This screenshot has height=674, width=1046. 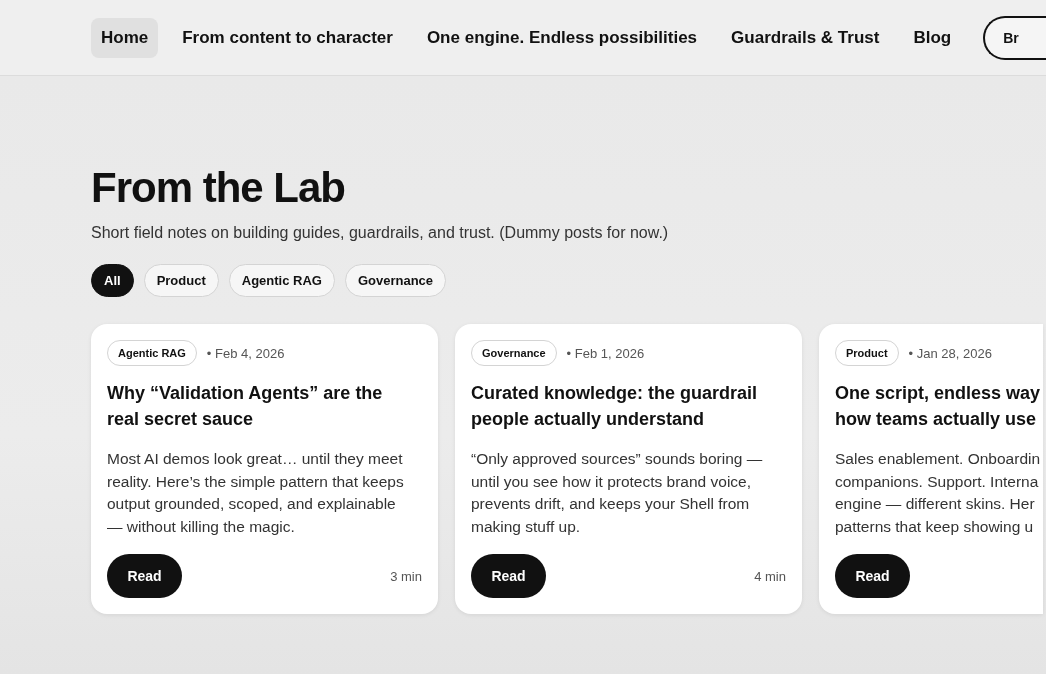 What do you see at coordinates (256, 493) in the screenshot?
I see `post-excerpt: Most AI demos look great… until they meet reality. Here’s the simple pattern that keeps output grounded, scoped, and explainable — without killing the magic.` at bounding box center [256, 493].